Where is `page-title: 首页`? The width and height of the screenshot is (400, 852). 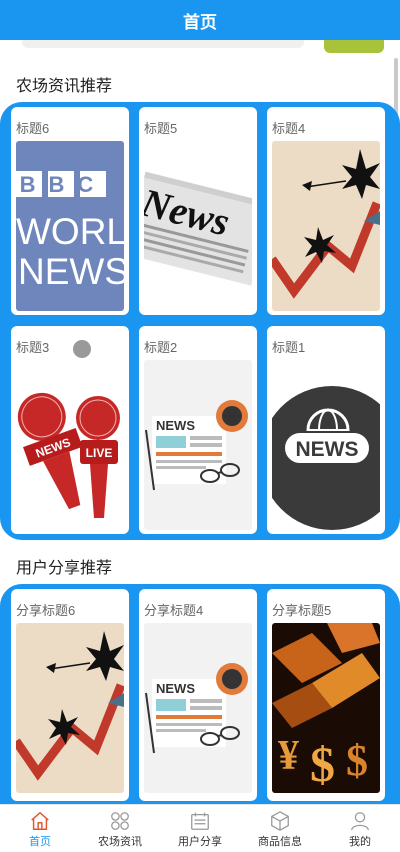
page-title: 首页 is located at coordinates (200, 22).